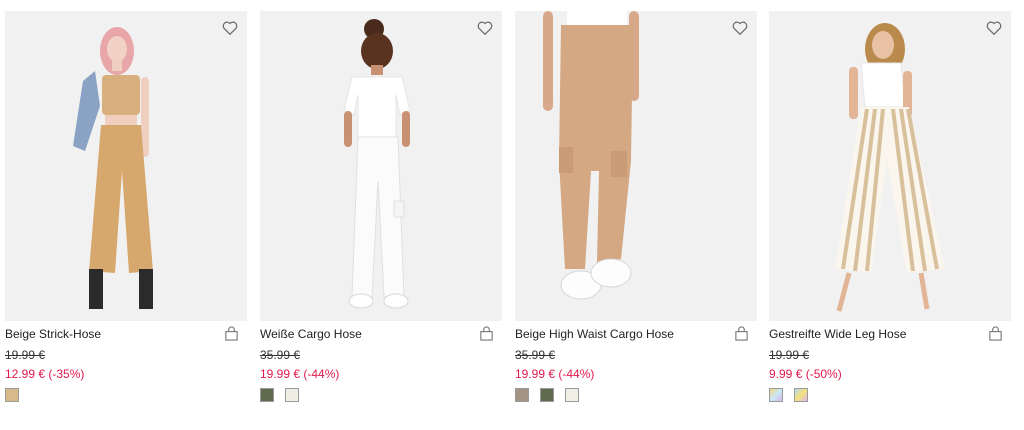 The width and height of the screenshot is (1024, 430). Describe the element at coordinates (805, 374) in the screenshot. I see `sale-price: 9.99 € (-50%)` at that location.